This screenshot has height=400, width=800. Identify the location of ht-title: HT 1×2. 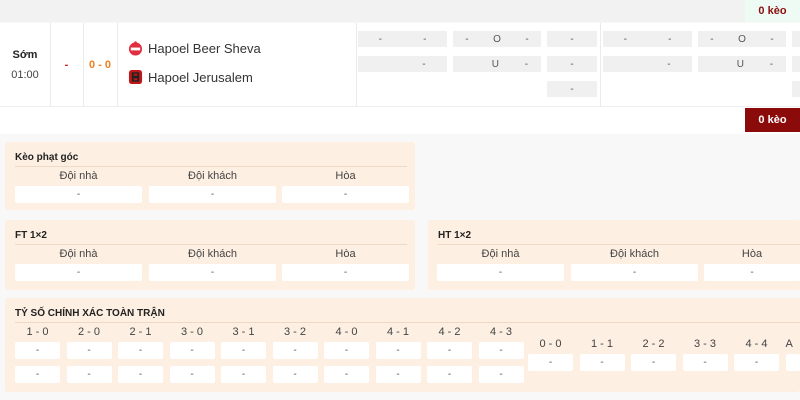
(455, 235).